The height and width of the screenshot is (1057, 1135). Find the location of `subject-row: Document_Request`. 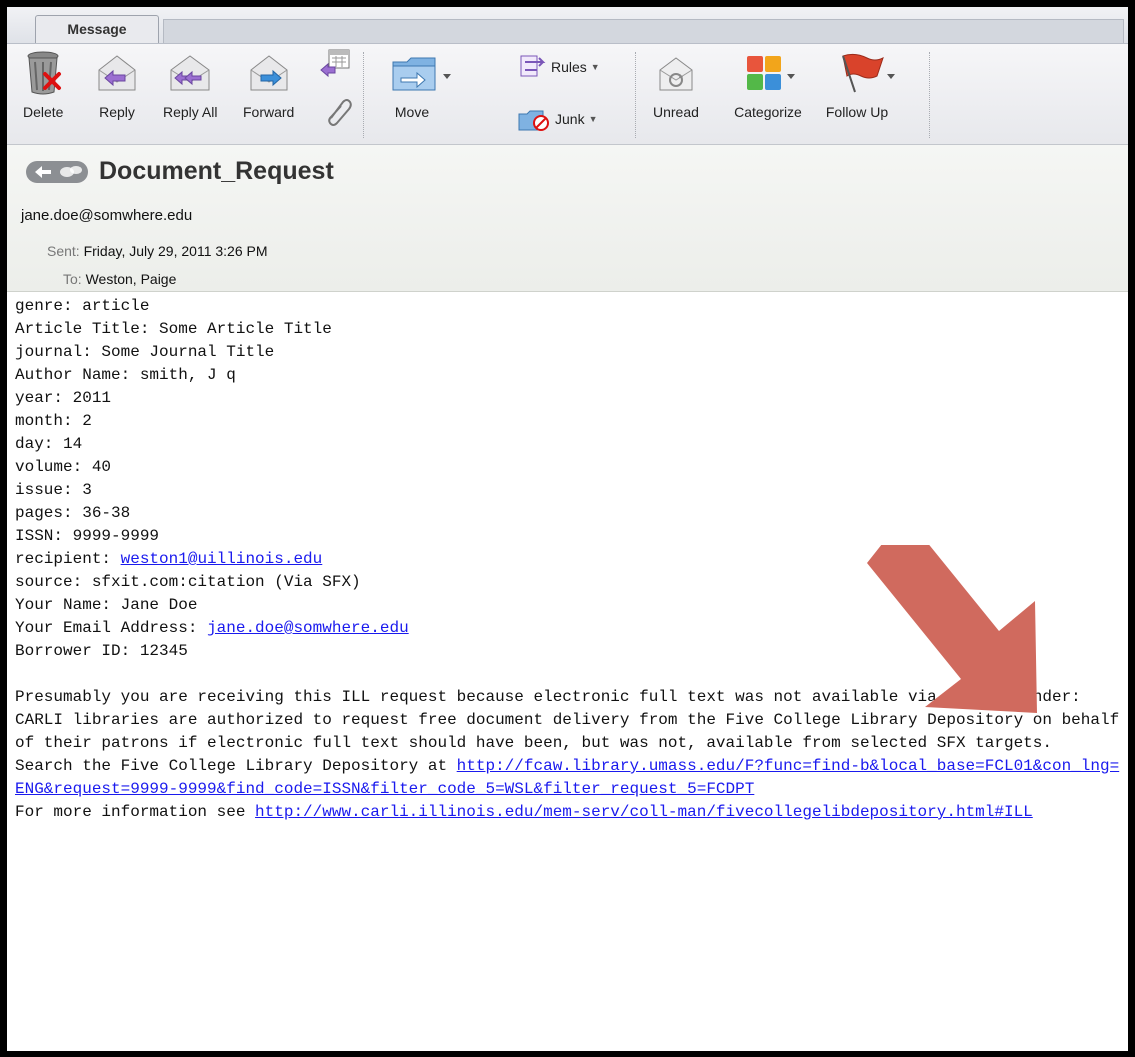

subject-row: Document_Request is located at coordinates (179, 171).